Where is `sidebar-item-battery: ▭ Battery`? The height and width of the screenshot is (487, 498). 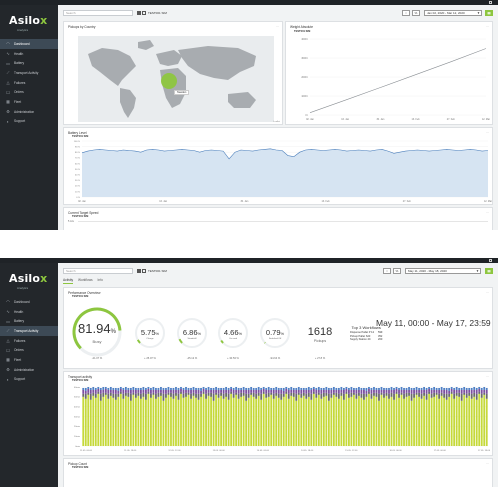
sidebar-item-battery: ▭ Battery is located at coordinates (29, 321).